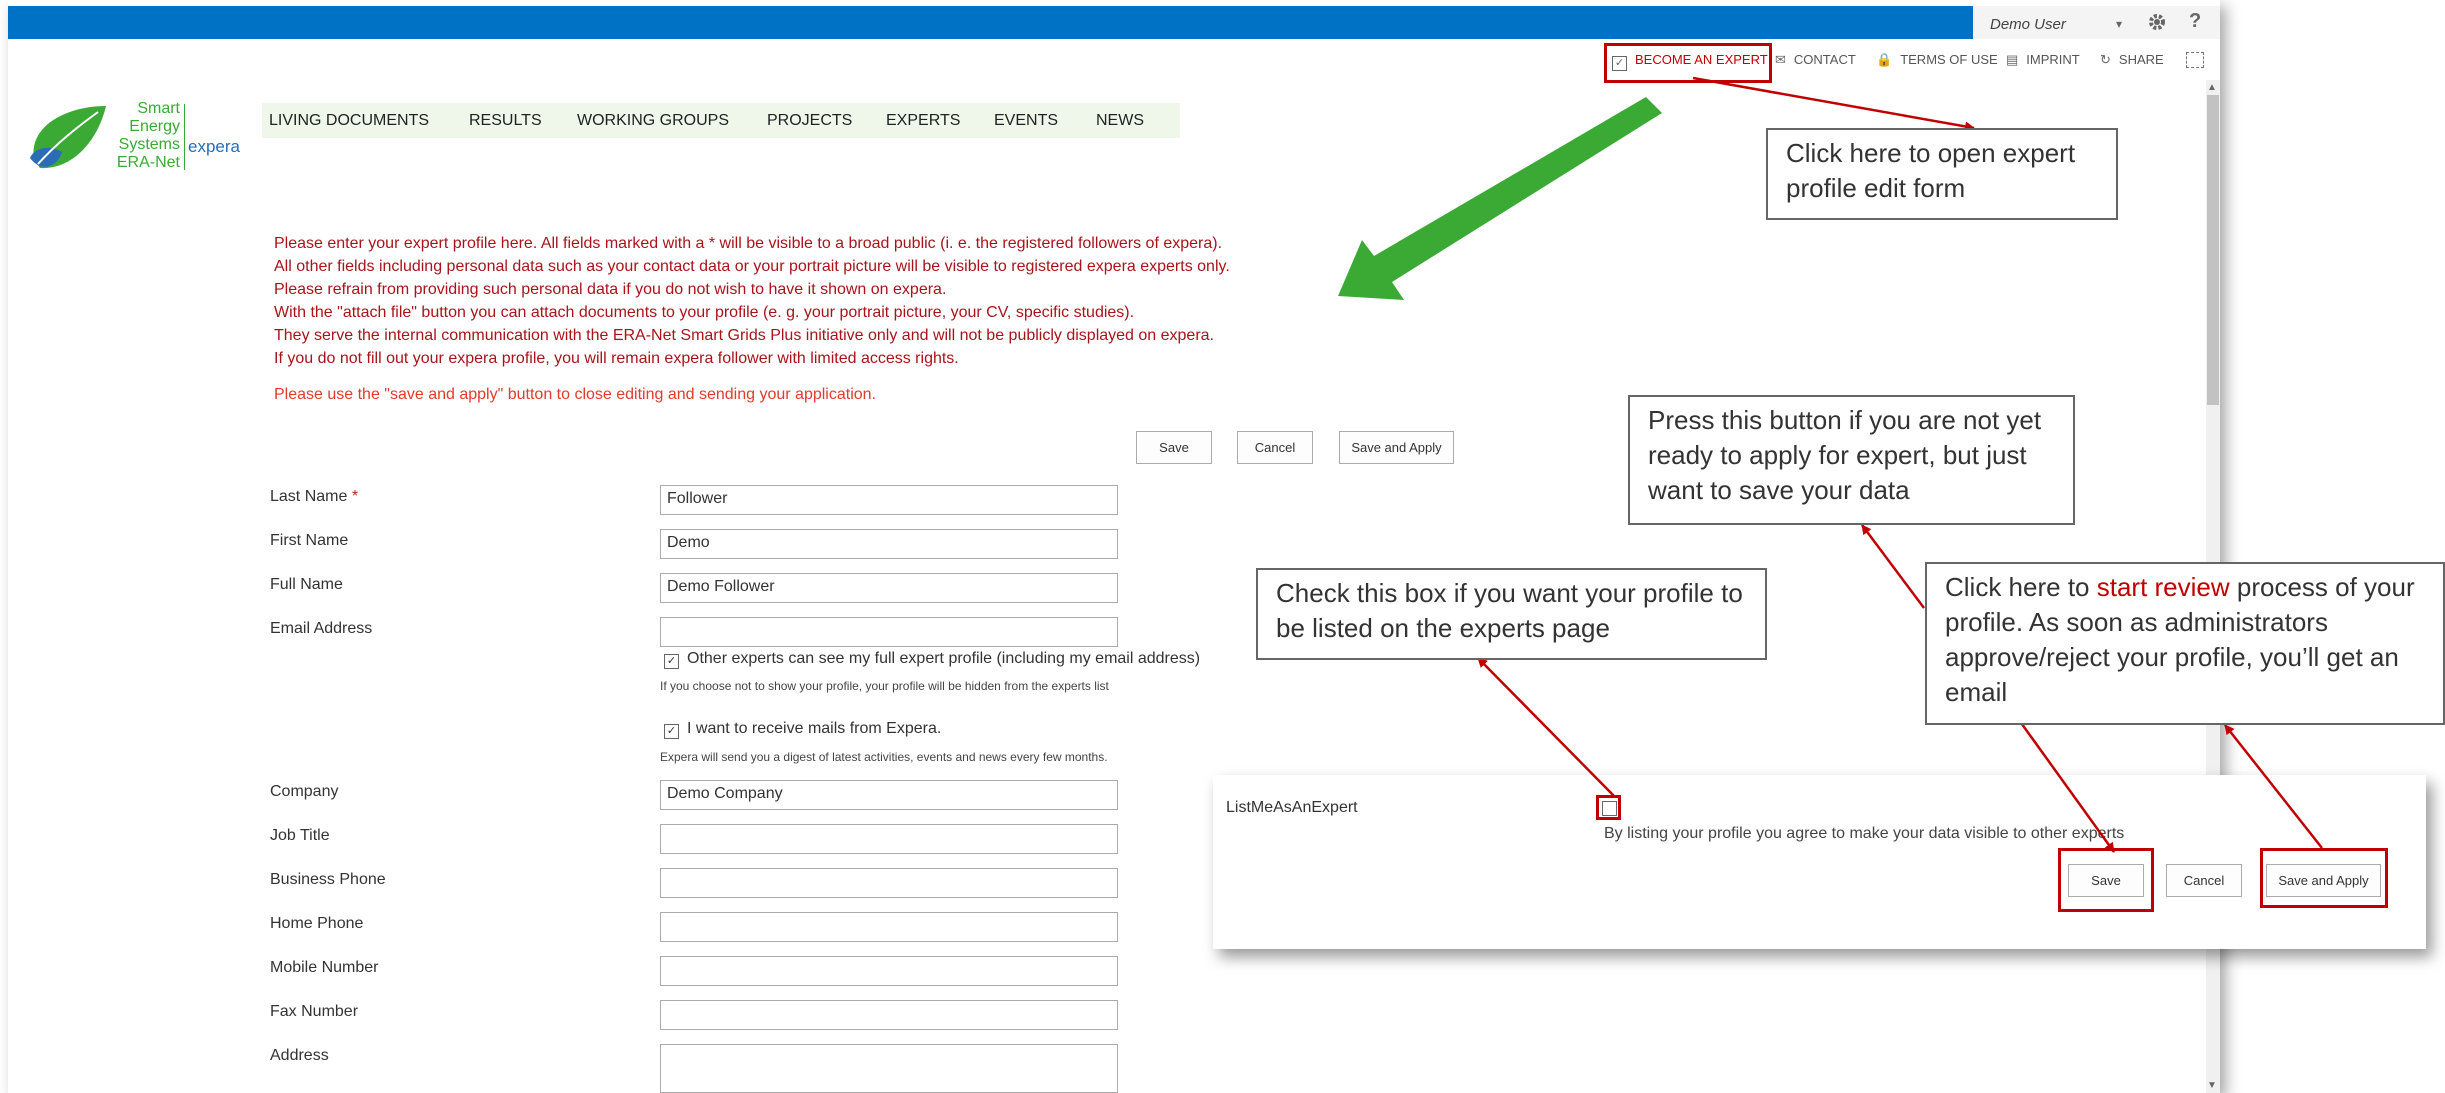  What do you see at coordinates (1819, 862) in the screenshot?
I see `list-me-panel` at bounding box center [1819, 862].